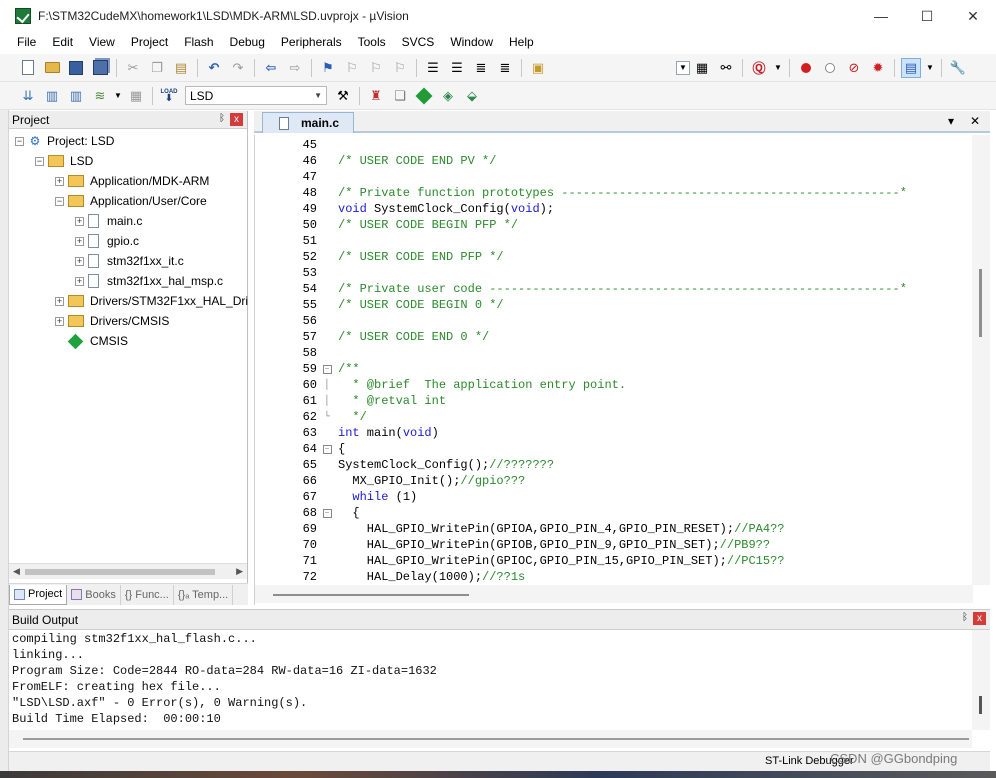  What do you see at coordinates (975, 121) in the screenshot?
I see `close-tab-icon: ✕` at bounding box center [975, 121].